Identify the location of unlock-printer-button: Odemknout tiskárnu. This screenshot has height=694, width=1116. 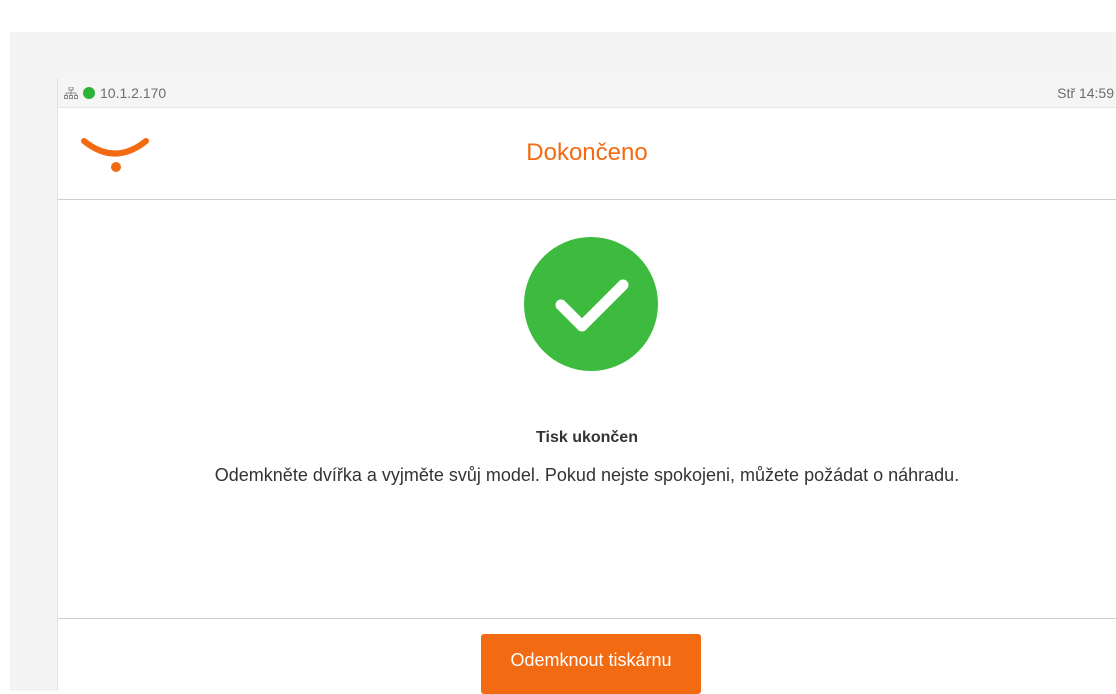
(591, 664).